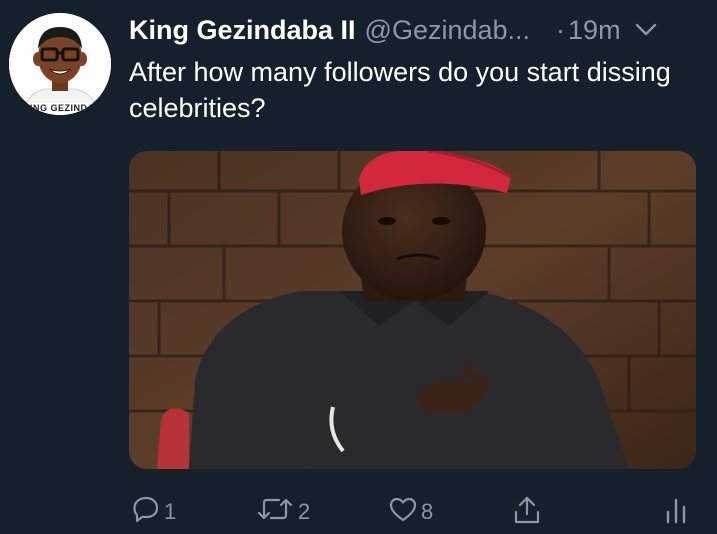  Describe the element at coordinates (427, 511) in the screenshot. I see `like-count: 8` at that location.